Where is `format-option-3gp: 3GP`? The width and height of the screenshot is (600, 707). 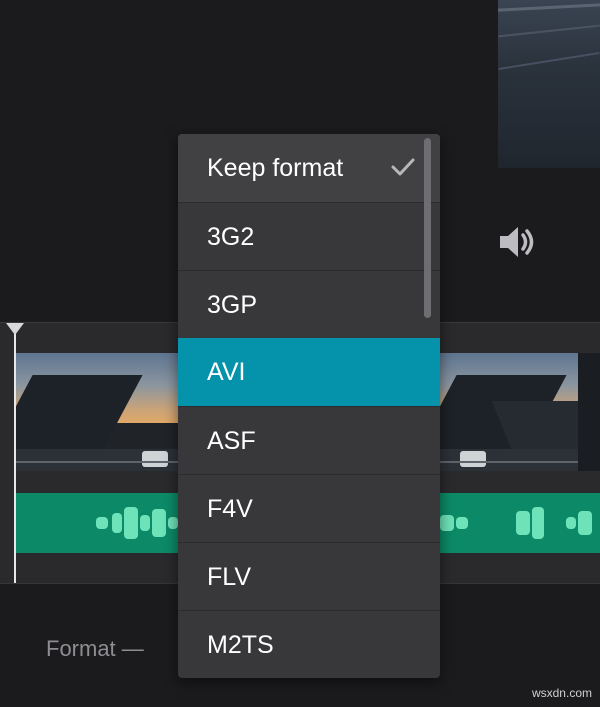
format-option-3gp: 3GP is located at coordinates (309, 305).